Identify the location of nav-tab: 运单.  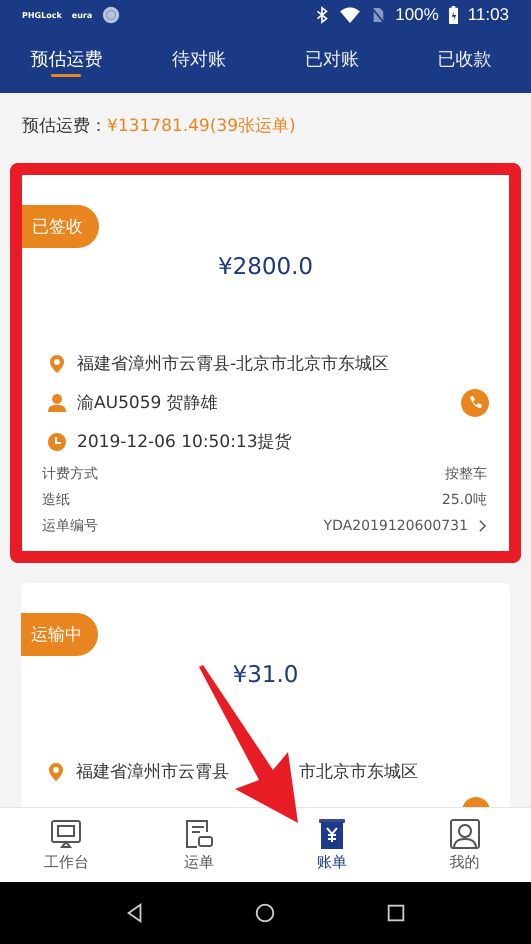
(199, 845).